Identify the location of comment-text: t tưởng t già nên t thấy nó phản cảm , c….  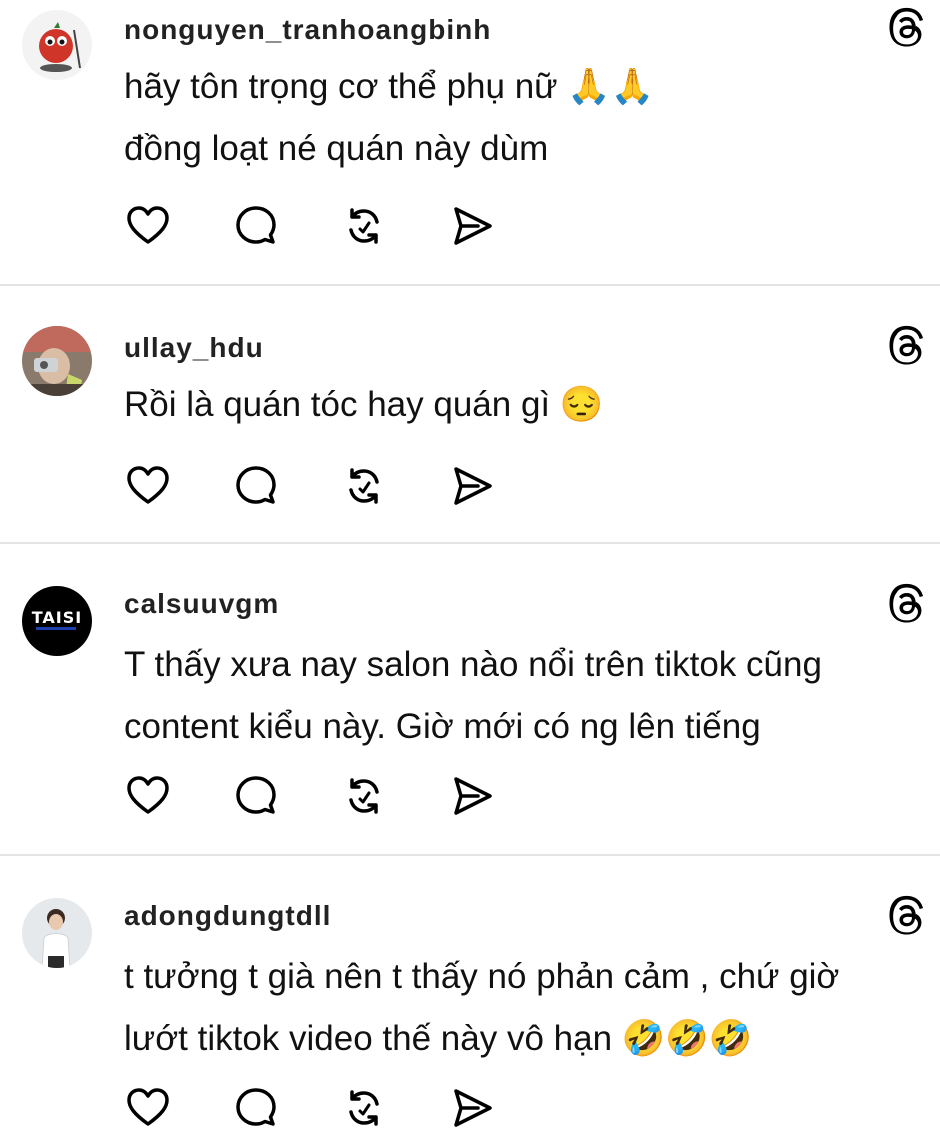
(524, 1008).